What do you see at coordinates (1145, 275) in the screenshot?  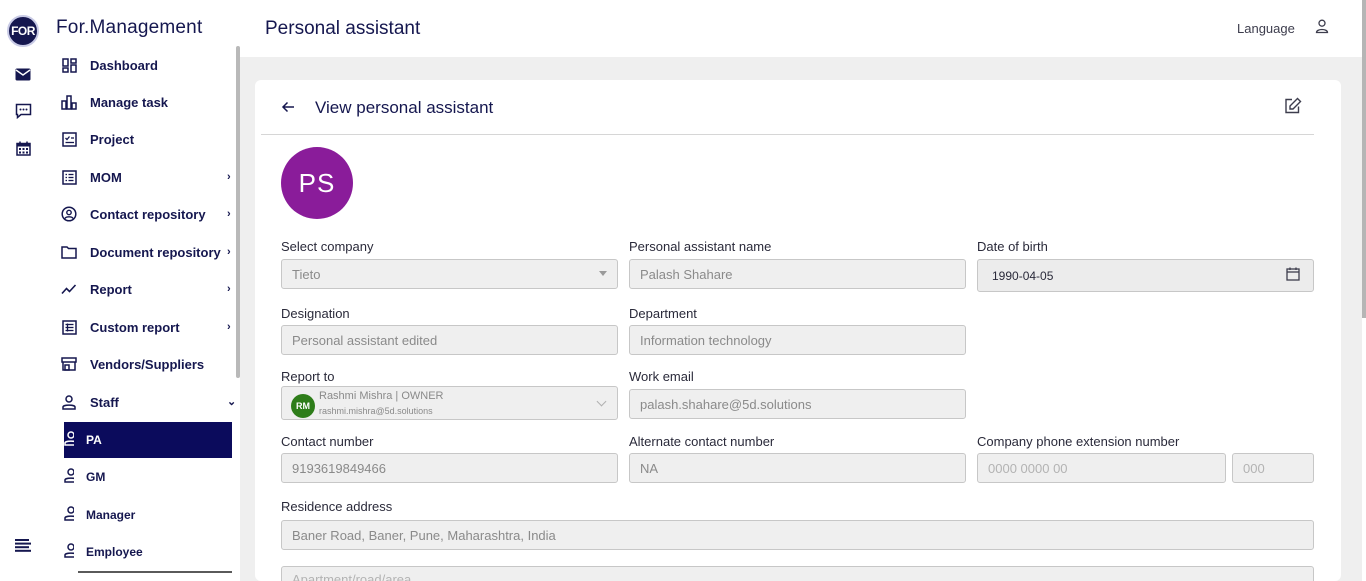 I see `dob-field: 1990-04-05` at bounding box center [1145, 275].